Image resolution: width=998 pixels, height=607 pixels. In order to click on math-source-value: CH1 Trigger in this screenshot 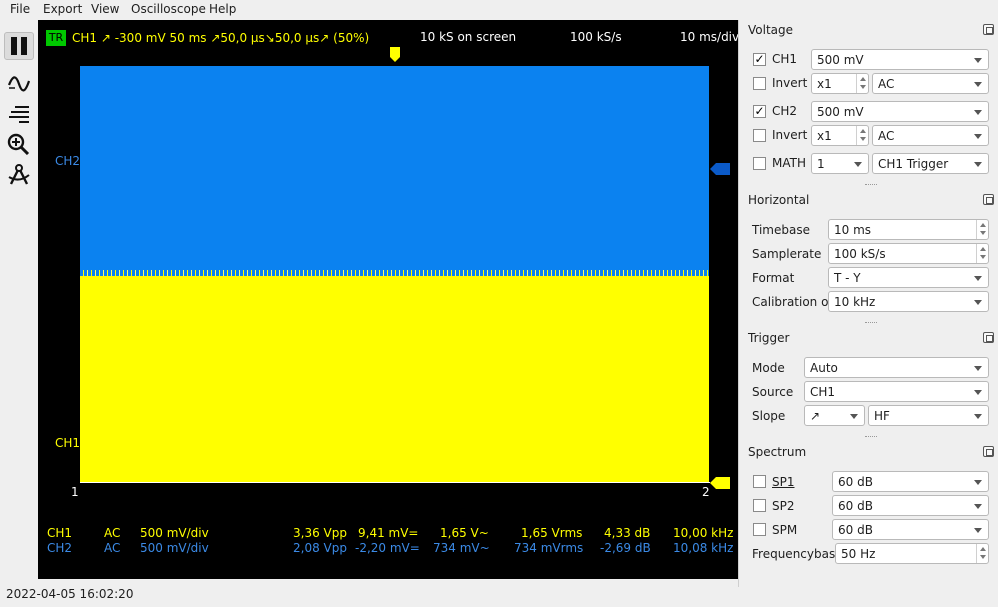, I will do `click(913, 164)`.